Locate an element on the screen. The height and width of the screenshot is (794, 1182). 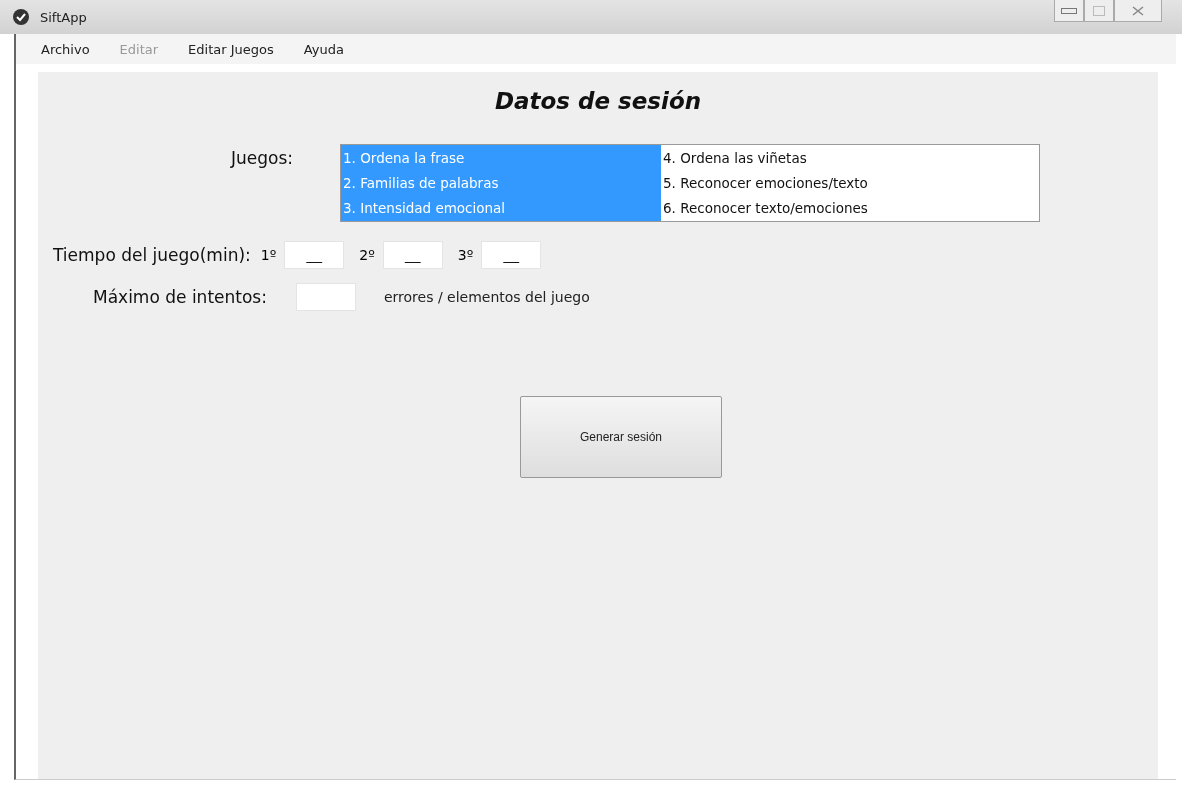
form-heading: Datos de sesión is located at coordinates (598, 101).